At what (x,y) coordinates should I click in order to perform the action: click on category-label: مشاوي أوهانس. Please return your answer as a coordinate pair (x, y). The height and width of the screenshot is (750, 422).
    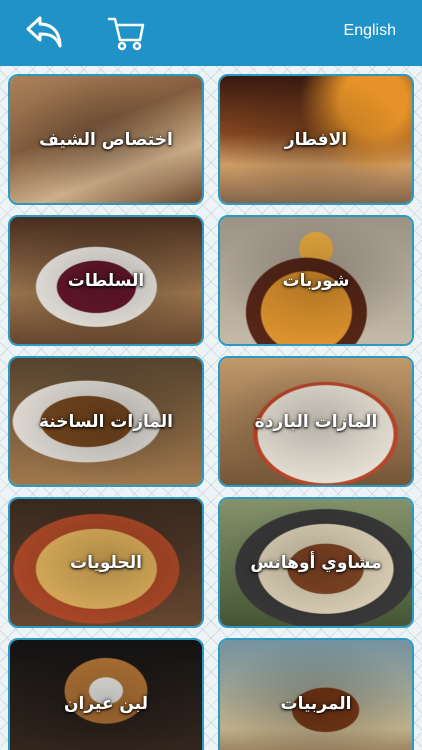
    Looking at the image, I should click on (316, 562).